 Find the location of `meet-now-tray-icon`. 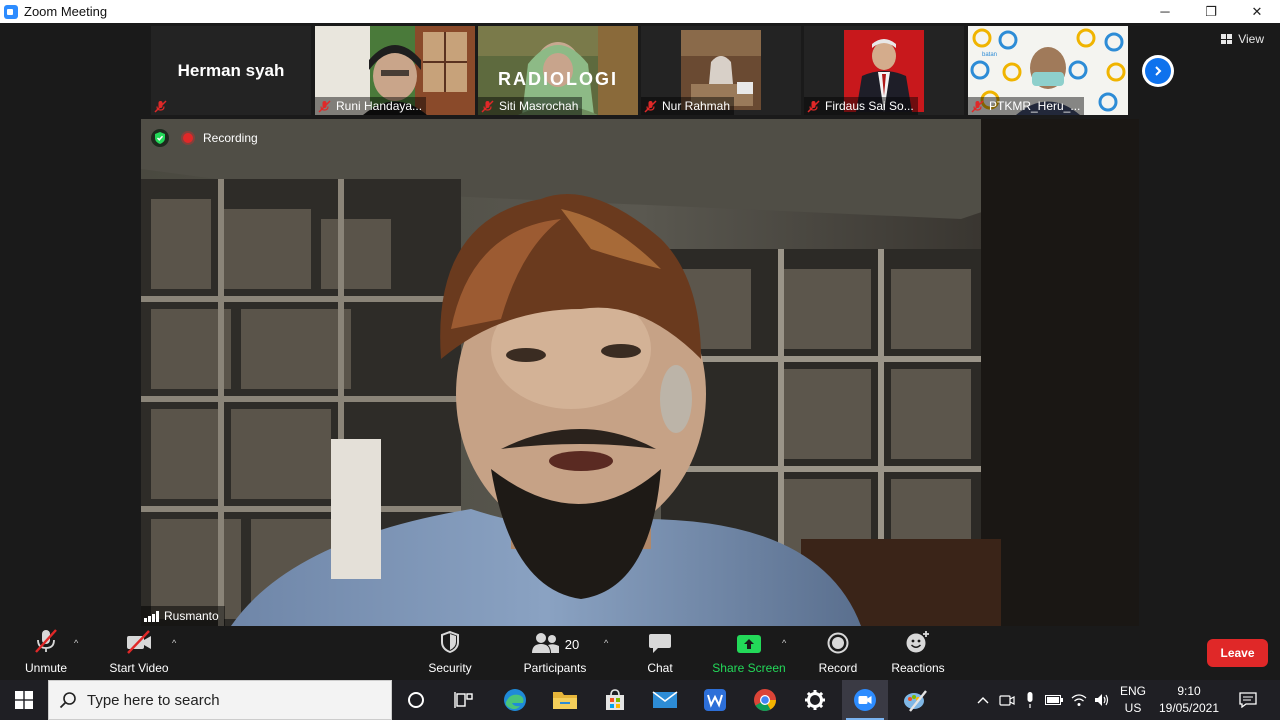

meet-now-tray-icon is located at coordinates (1007, 700).